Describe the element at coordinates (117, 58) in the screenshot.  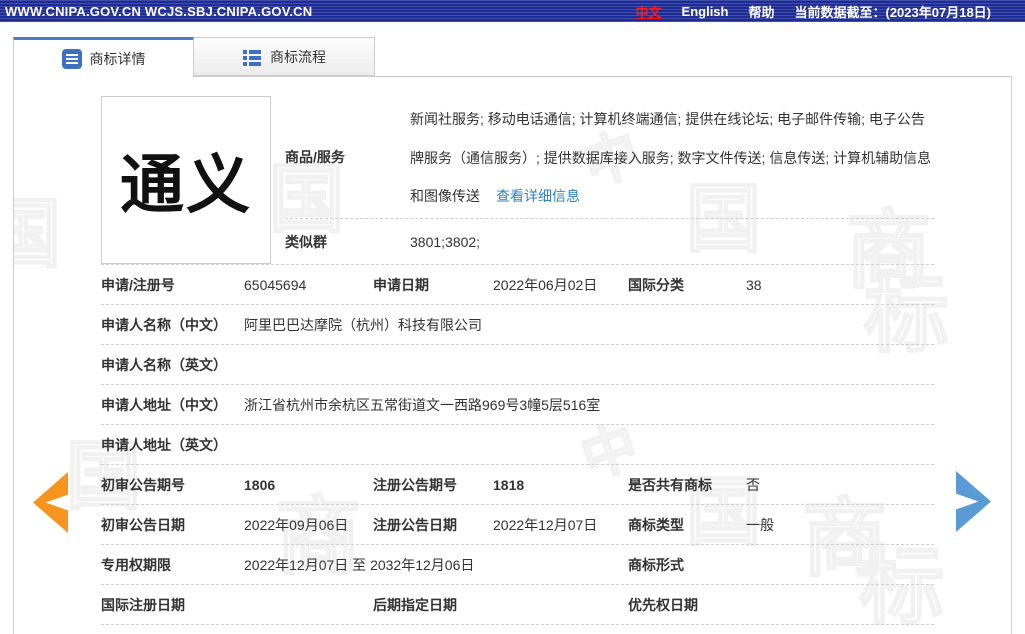
I see `tab-label: 商标详情` at that location.